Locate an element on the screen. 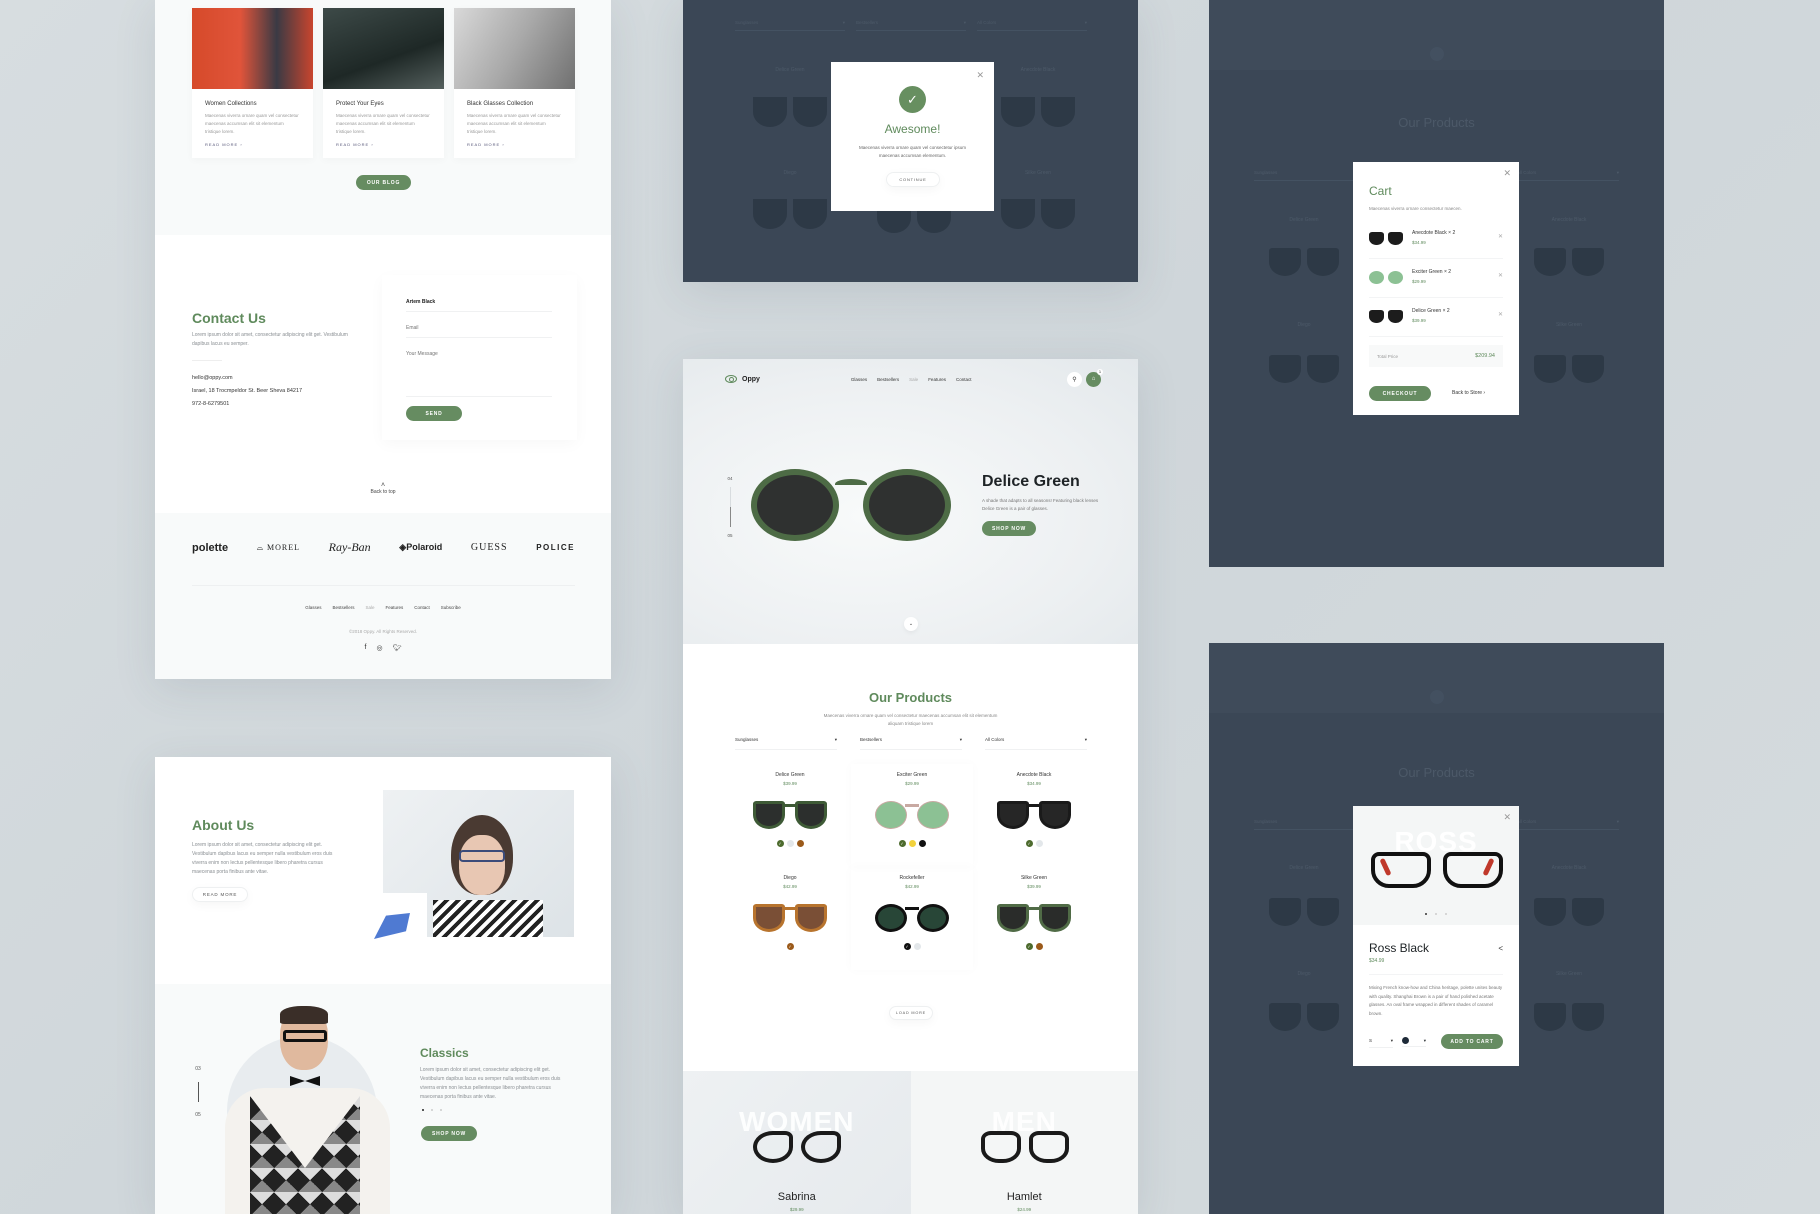  background-product-name: Delice Green is located at coordinates (1304, 868).